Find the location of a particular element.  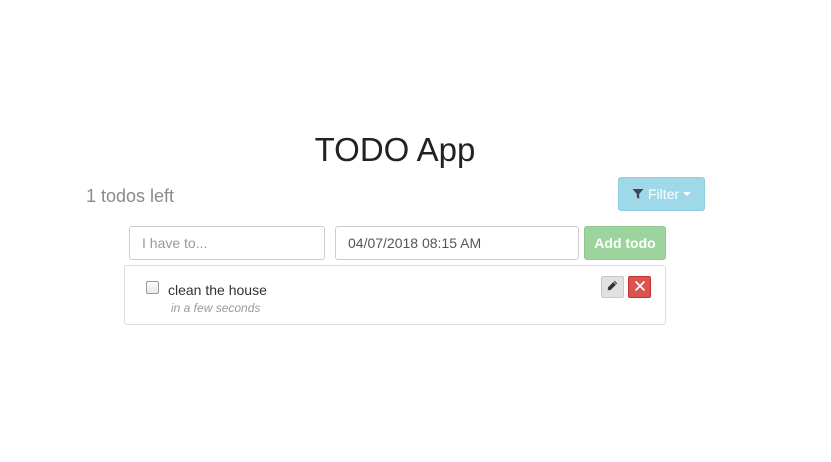

add-todo-button: Add todo is located at coordinates (625, 243).